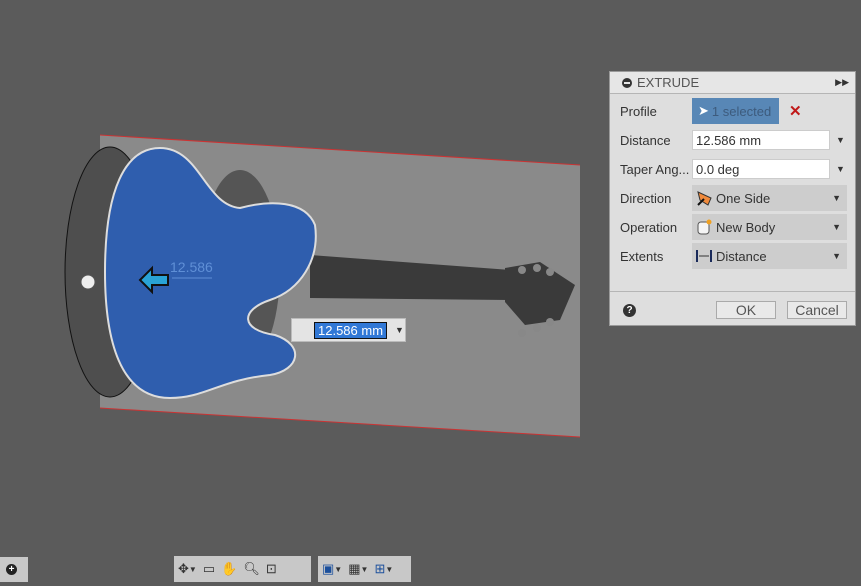 This screenshot has height=586, width=861. What do you see at coordinates (251, 569) in the screenshot?
I see `zoom-icon: 🔍︎` at bounding box center [251, 569].